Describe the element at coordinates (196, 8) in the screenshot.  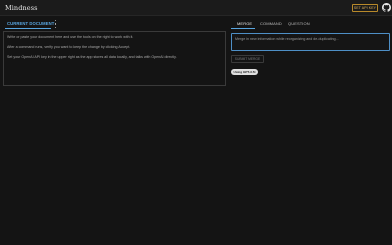
I see `top-bar: Mindness SET API KEY` at that location.